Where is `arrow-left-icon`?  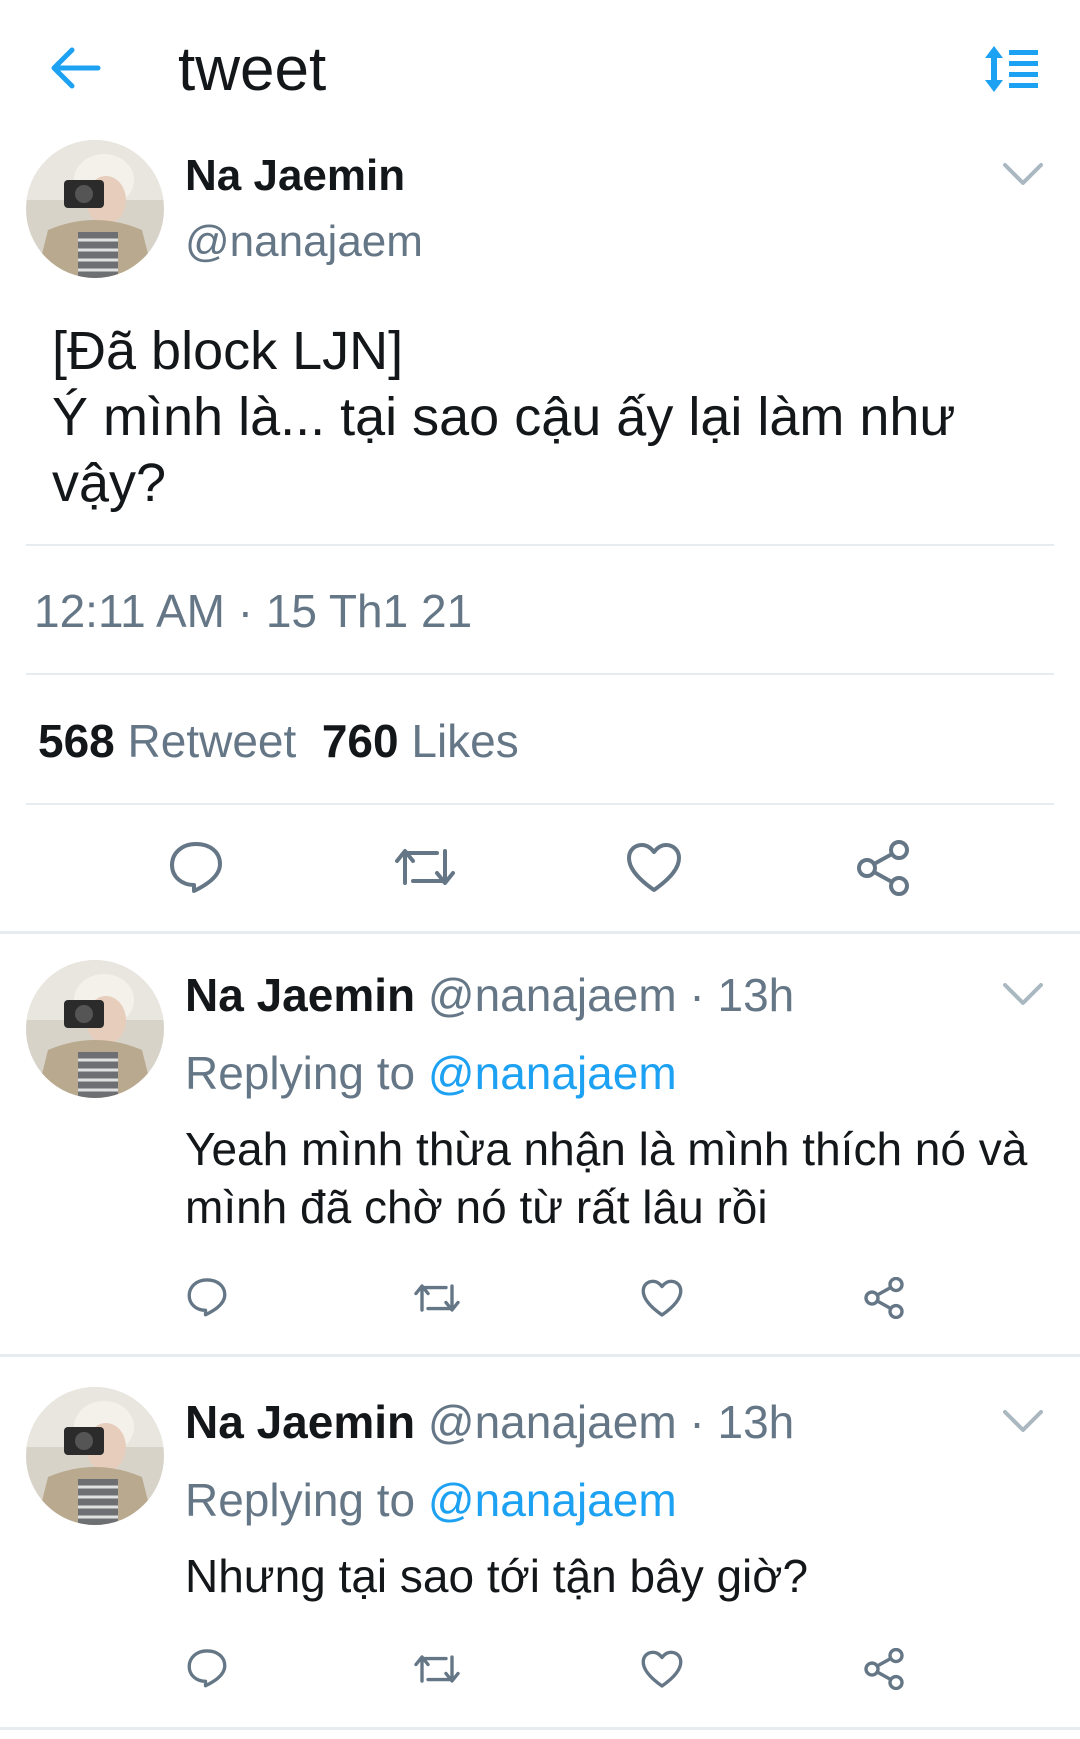
arrow-left-icon is located at coordinates (75, 68).